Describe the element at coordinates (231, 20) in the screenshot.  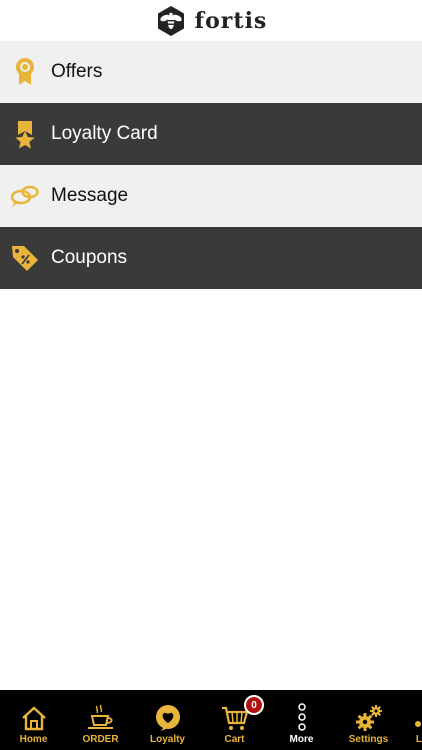
I see `brand-name: fortis` at that location.